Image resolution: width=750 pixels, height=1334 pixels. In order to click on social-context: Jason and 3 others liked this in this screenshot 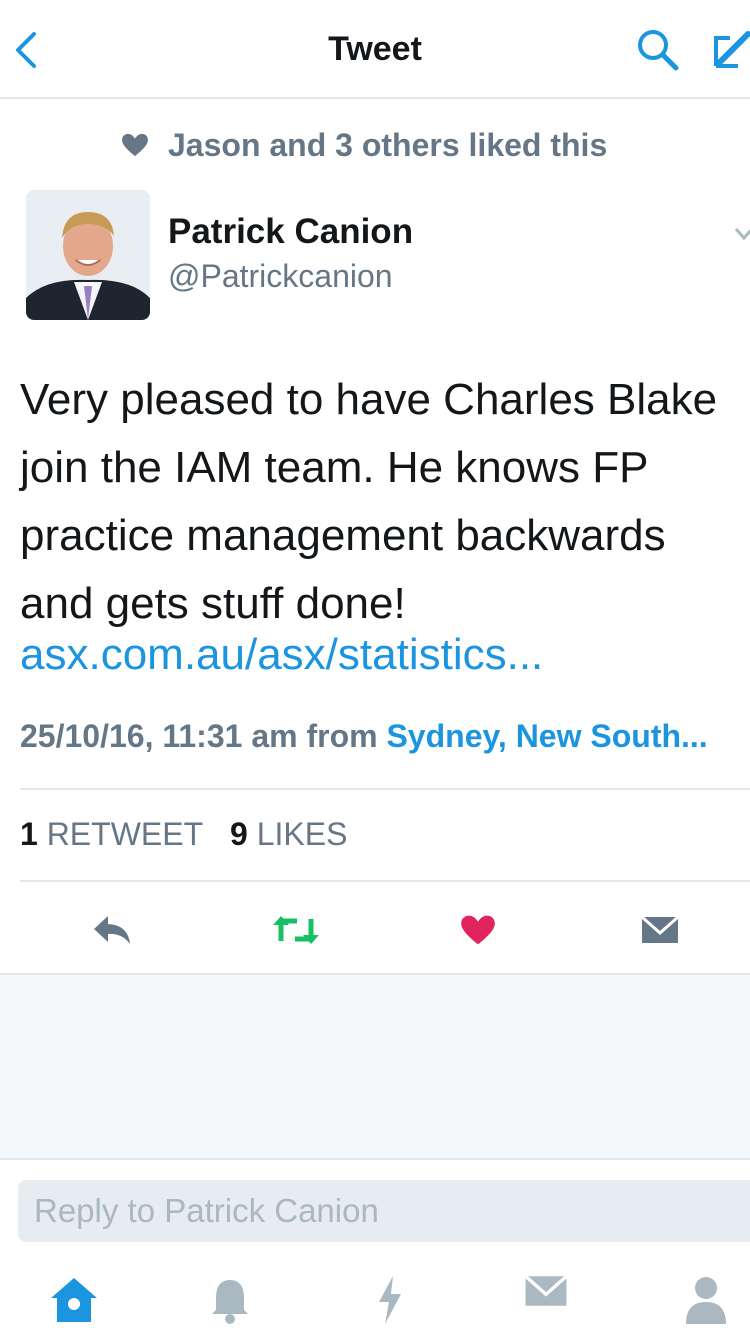, I will do `click(363, 145)`.